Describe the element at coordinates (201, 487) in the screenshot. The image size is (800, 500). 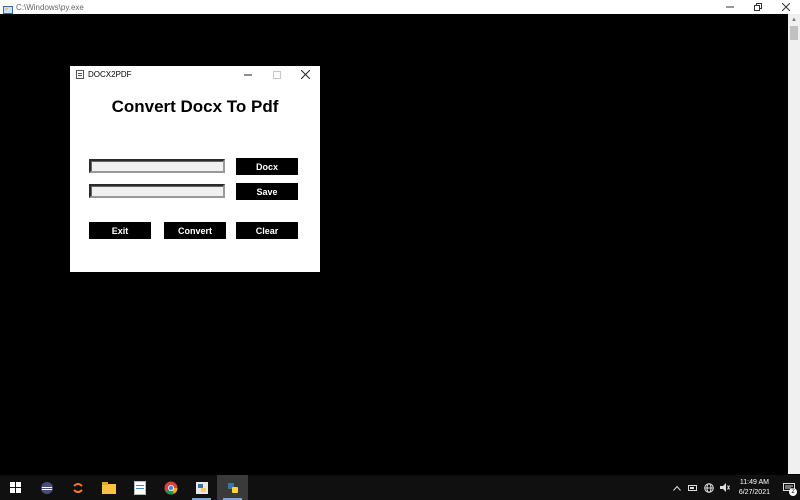
I see `python-idle-icon` at that location.